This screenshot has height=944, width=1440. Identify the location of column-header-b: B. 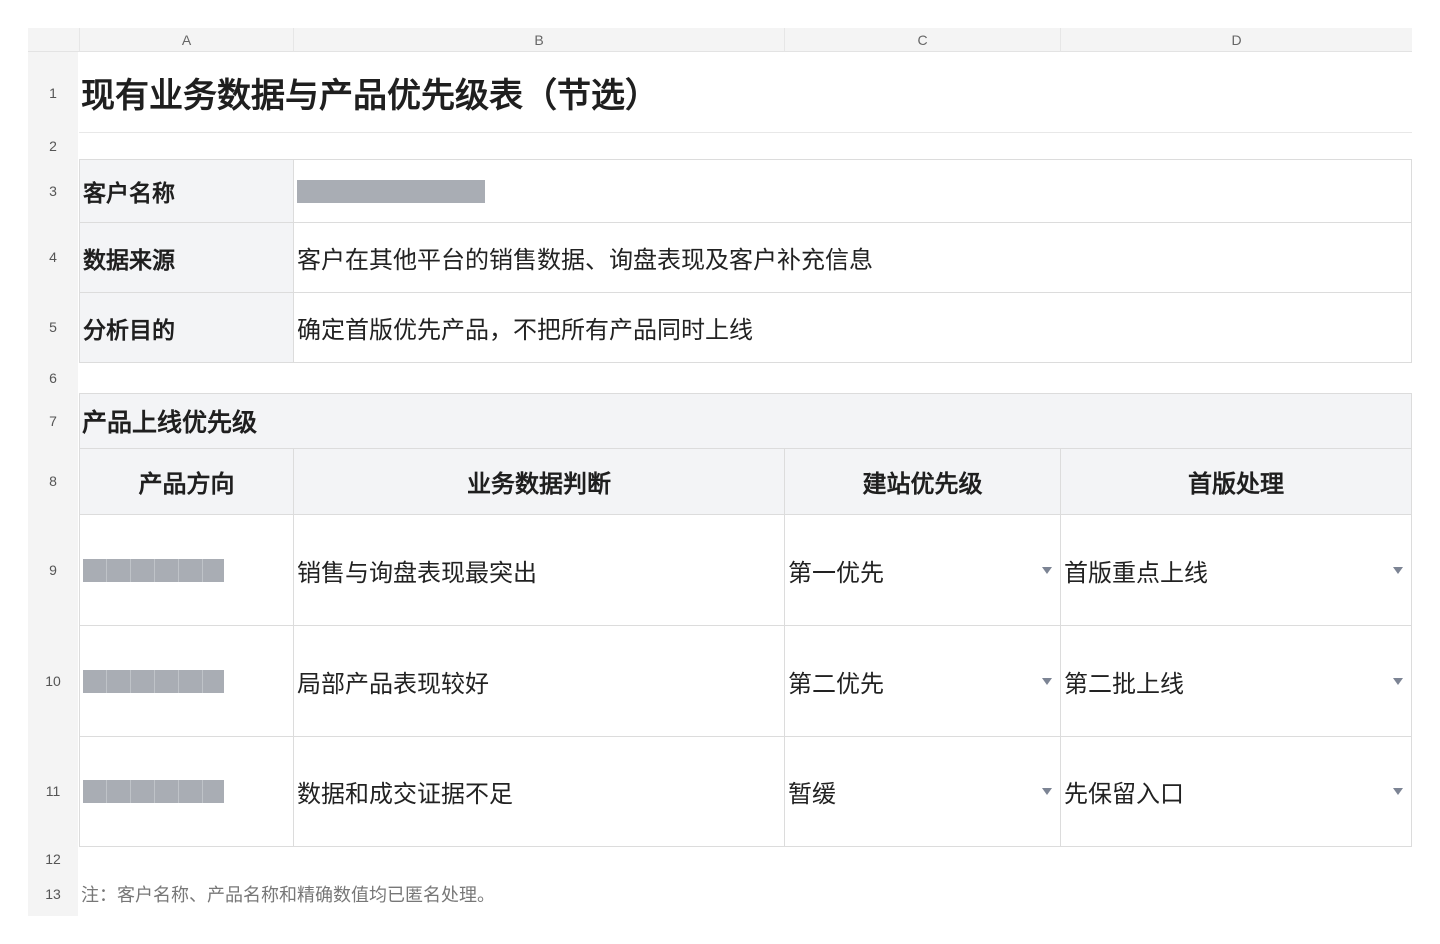
(538, 40).